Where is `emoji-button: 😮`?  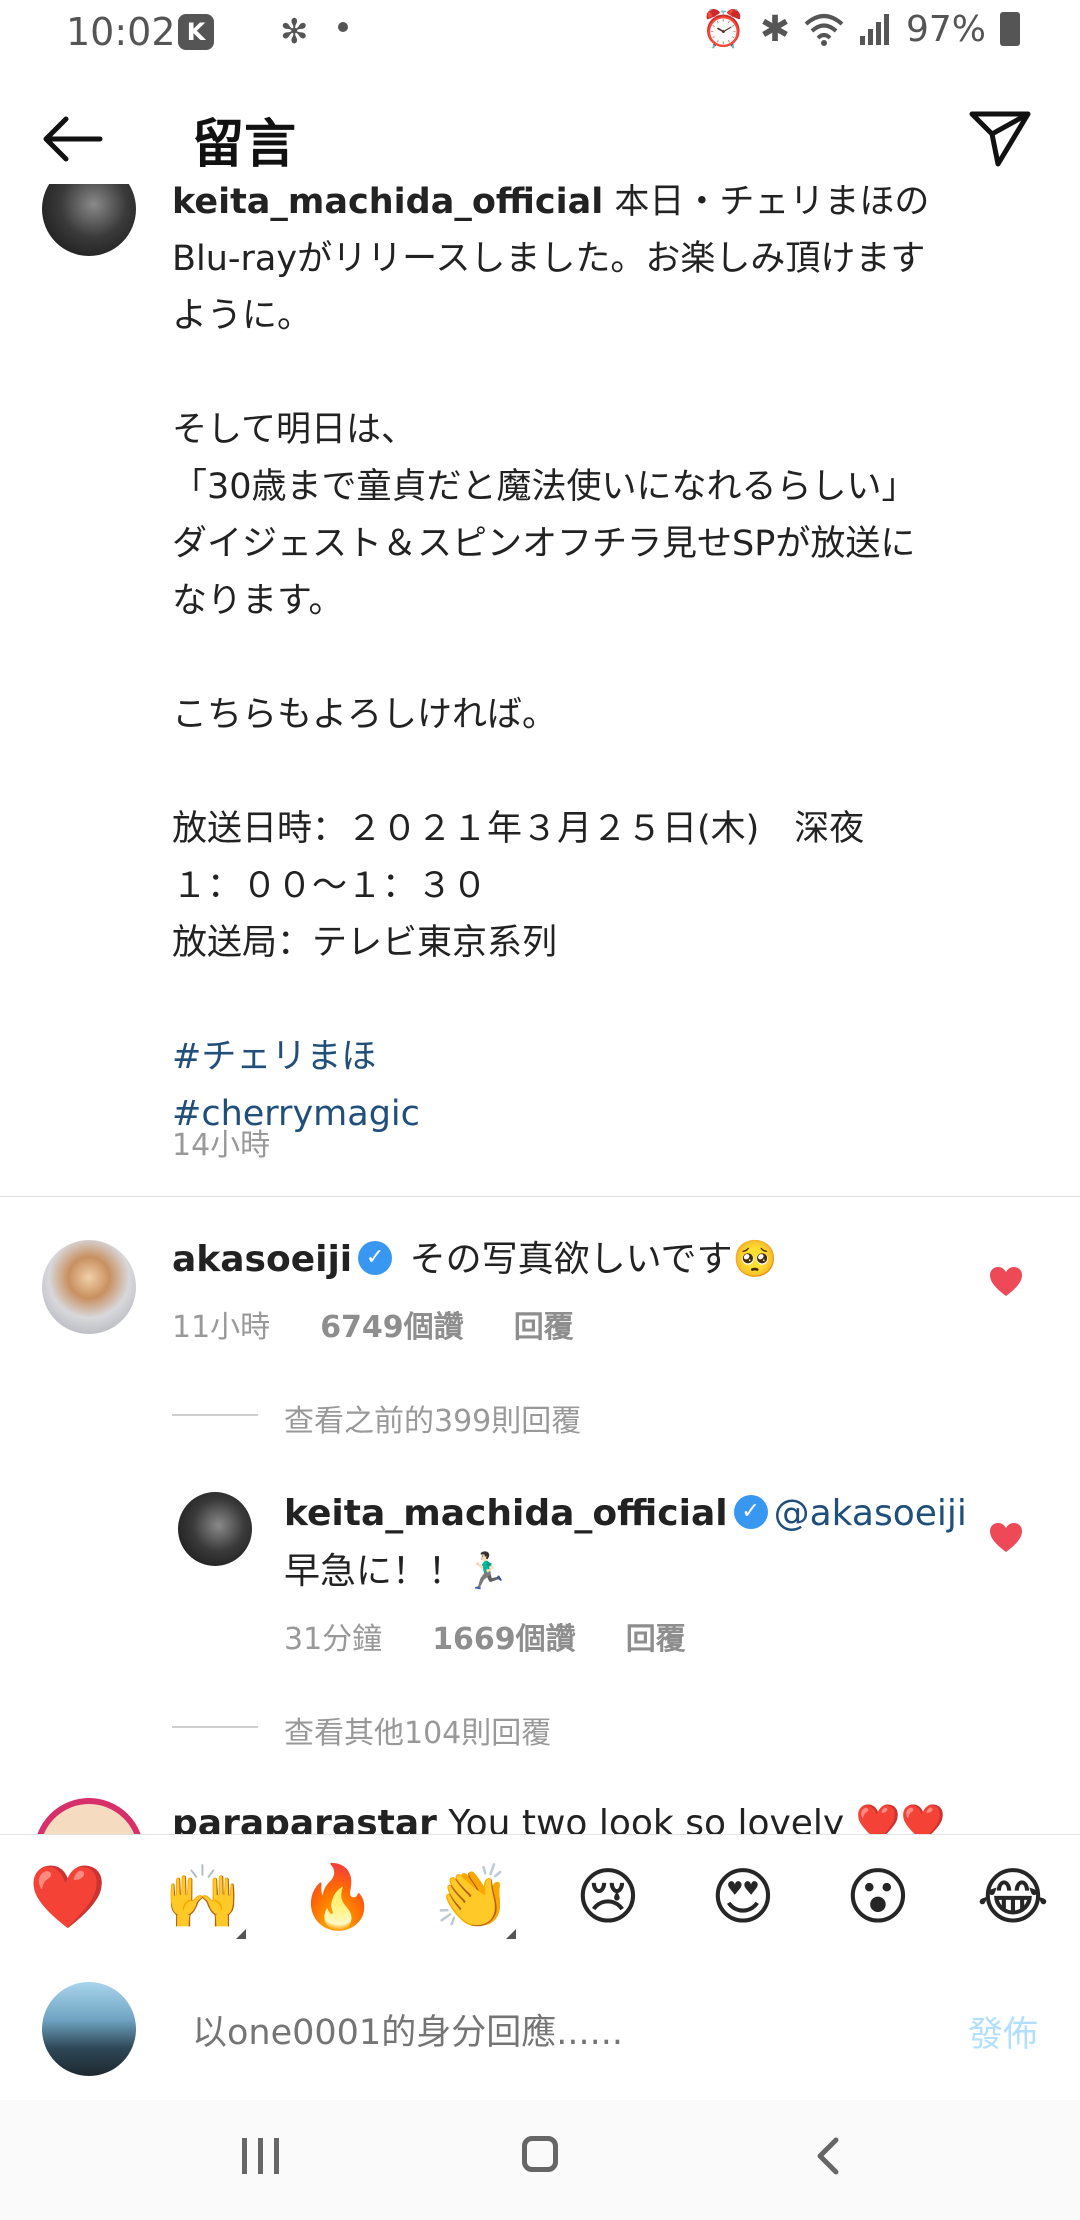
emoji-button: 😮 is located at coordinates (878, 1897).